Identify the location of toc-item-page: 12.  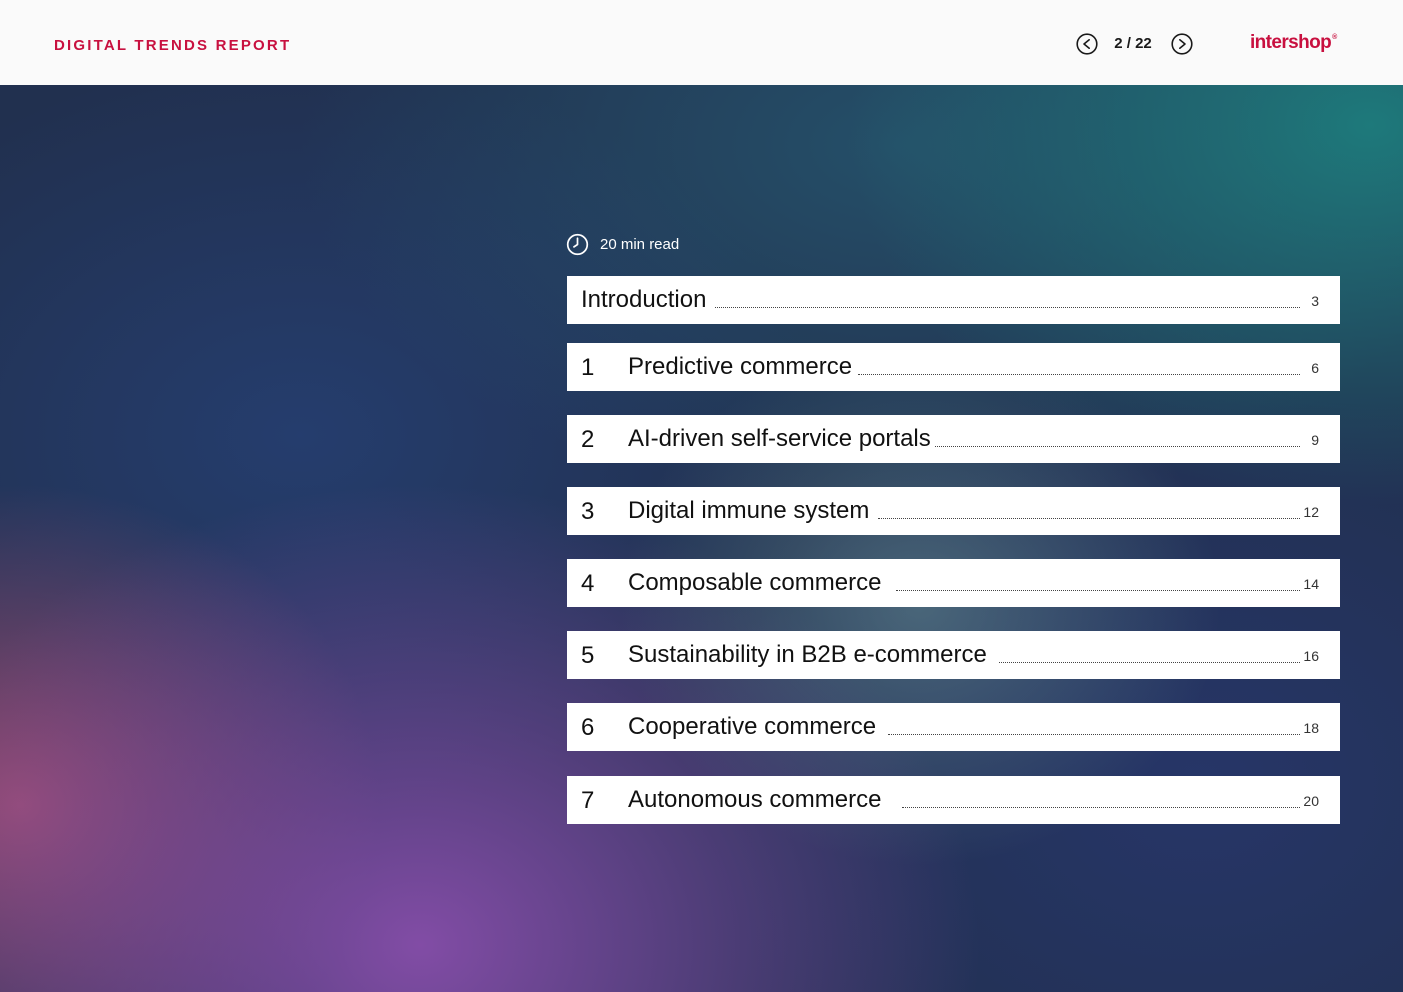
(1311, 512).